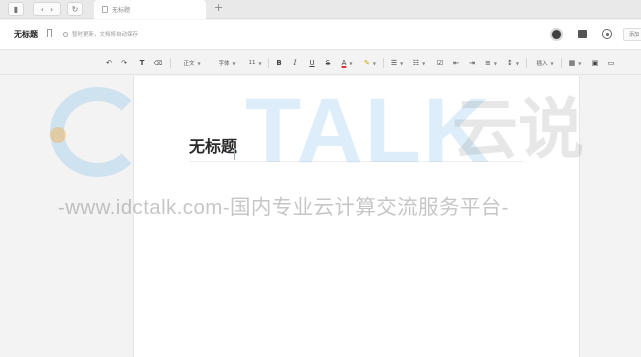 Image resolution: width=641 pixels, height=357 pixels. Describe the element at coordinates (279, 63) in the screenshot. I see `bold-button: B` at that location.